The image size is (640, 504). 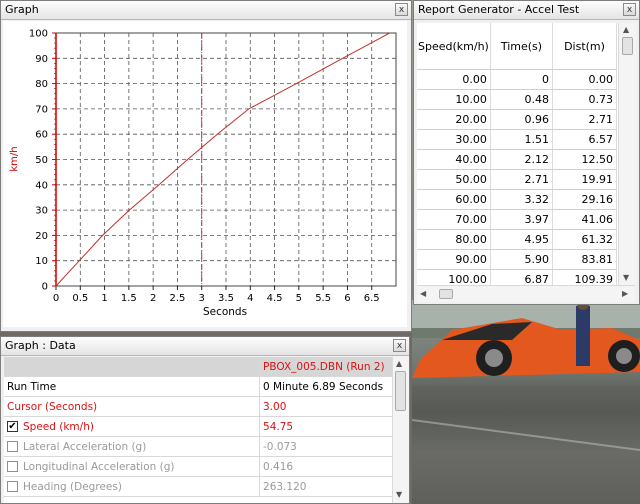 I want to click on x-tick-label: 4, so click(x=250, y=298).